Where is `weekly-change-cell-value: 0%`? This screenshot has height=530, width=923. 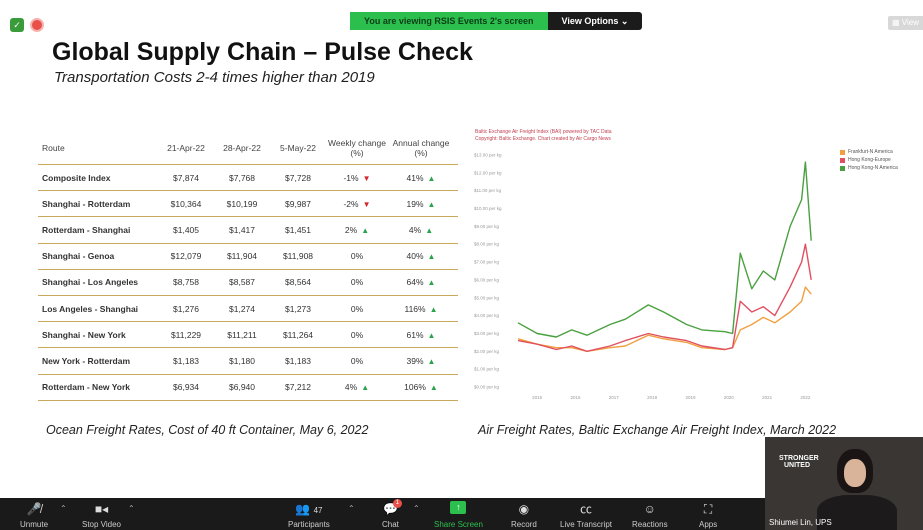 weekly-change-cell-value: 0% is located at coordinates (357, 256).